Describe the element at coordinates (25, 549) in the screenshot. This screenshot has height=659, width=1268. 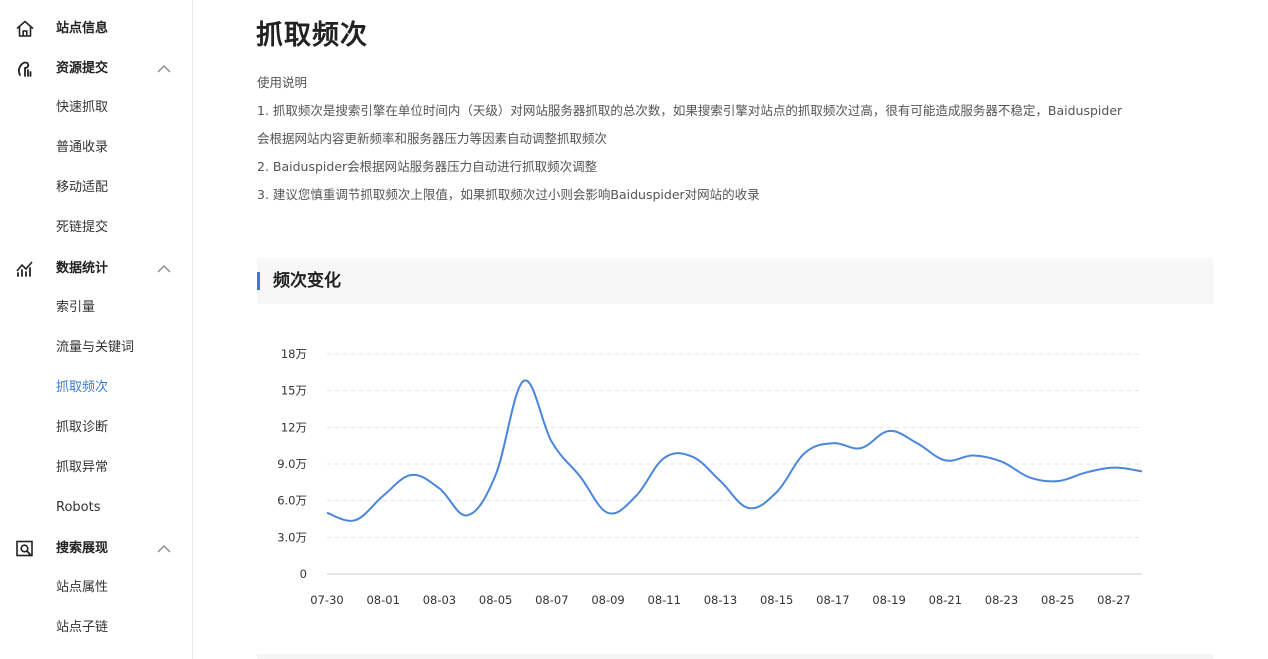
I see `search-display-icon` at that location.